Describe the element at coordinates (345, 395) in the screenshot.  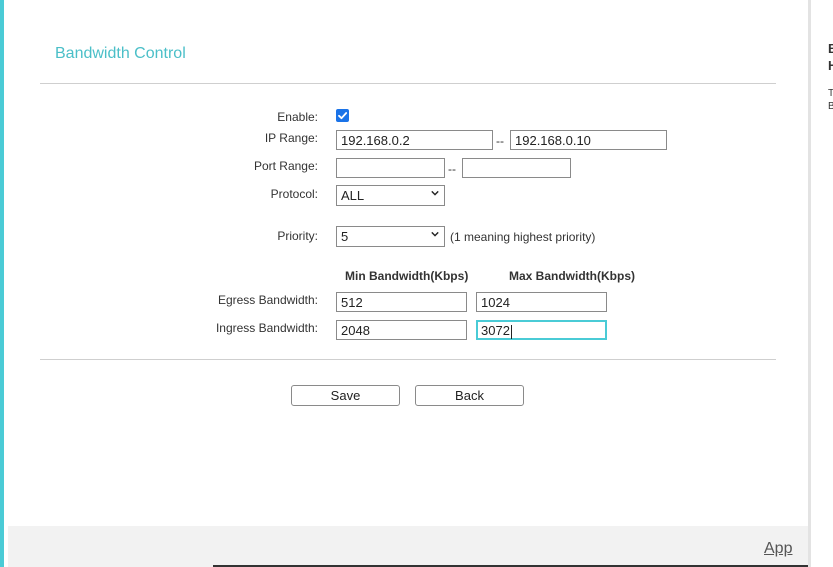
I see `save-button: Save` at that location.